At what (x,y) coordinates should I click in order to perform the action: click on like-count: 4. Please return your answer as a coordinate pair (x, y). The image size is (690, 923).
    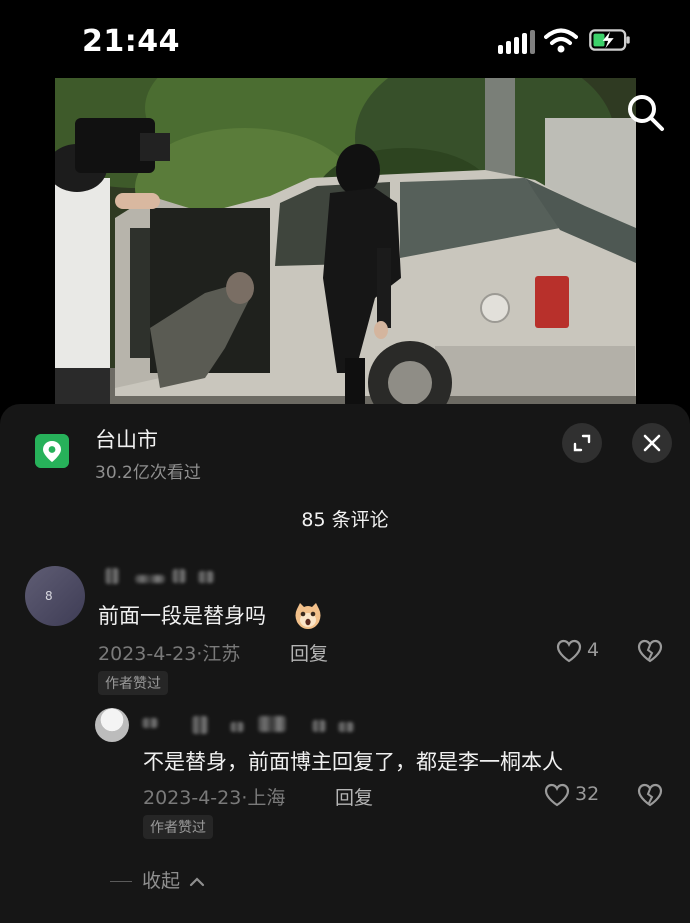
    Looking at the image, I should click on (593, 650).